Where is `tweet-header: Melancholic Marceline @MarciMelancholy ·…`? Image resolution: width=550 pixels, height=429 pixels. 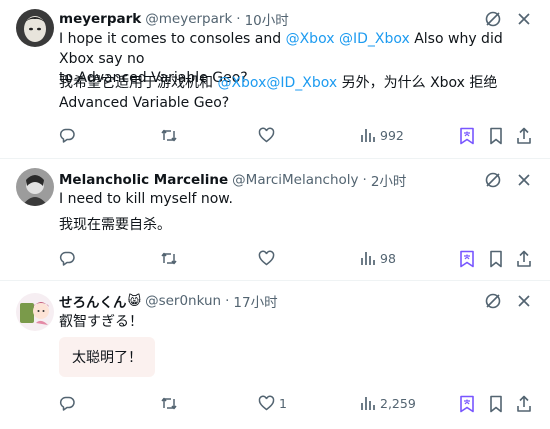
tweet-header: Melancholic Marceline @MarciMelancholy ·… is located at coordinates (232, 180).